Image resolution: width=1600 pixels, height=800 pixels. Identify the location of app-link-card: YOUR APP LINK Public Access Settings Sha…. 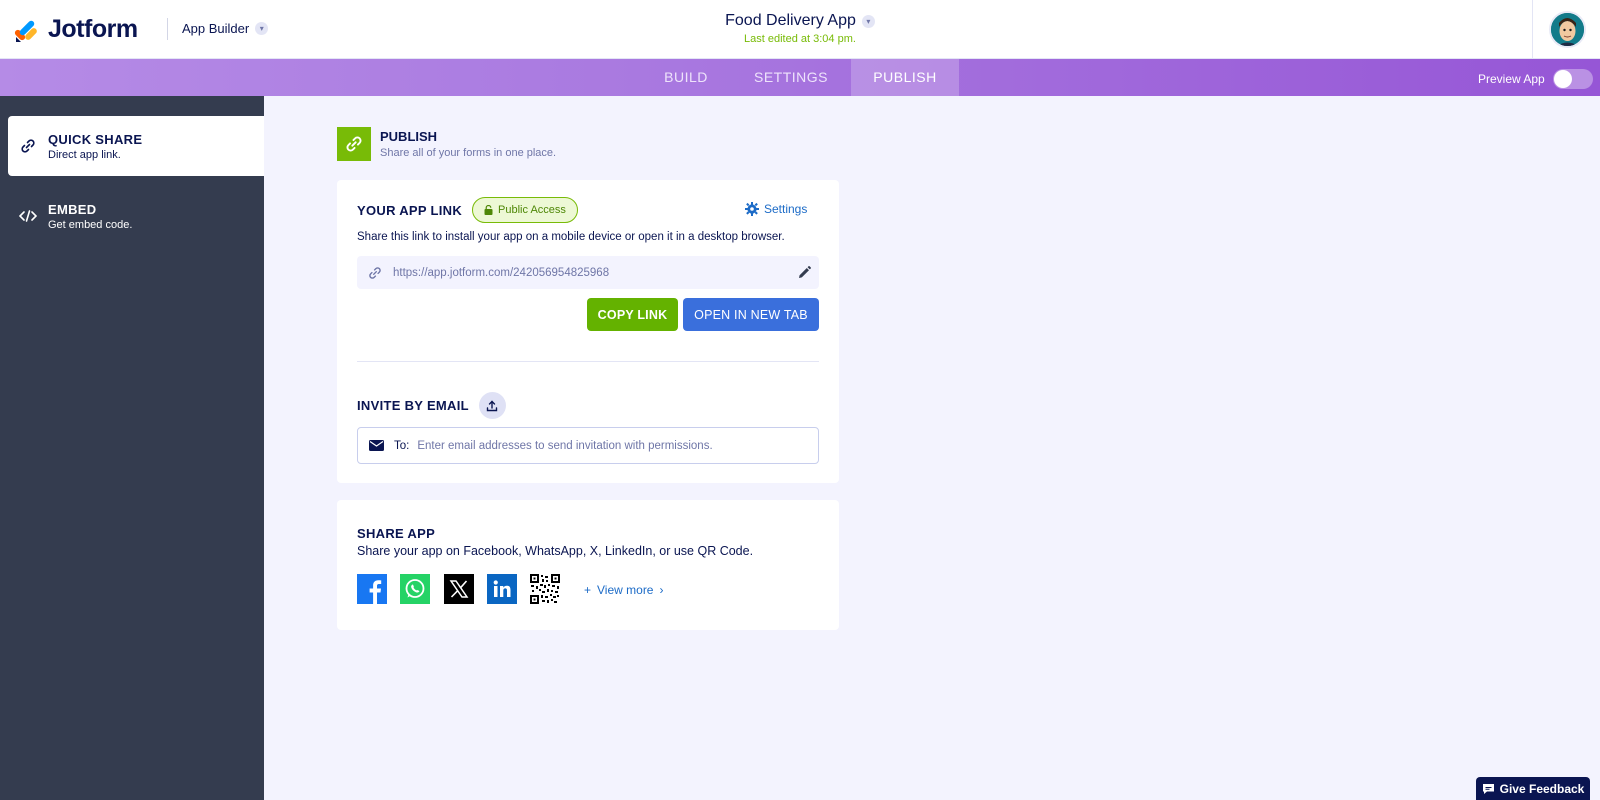
(588, 331).